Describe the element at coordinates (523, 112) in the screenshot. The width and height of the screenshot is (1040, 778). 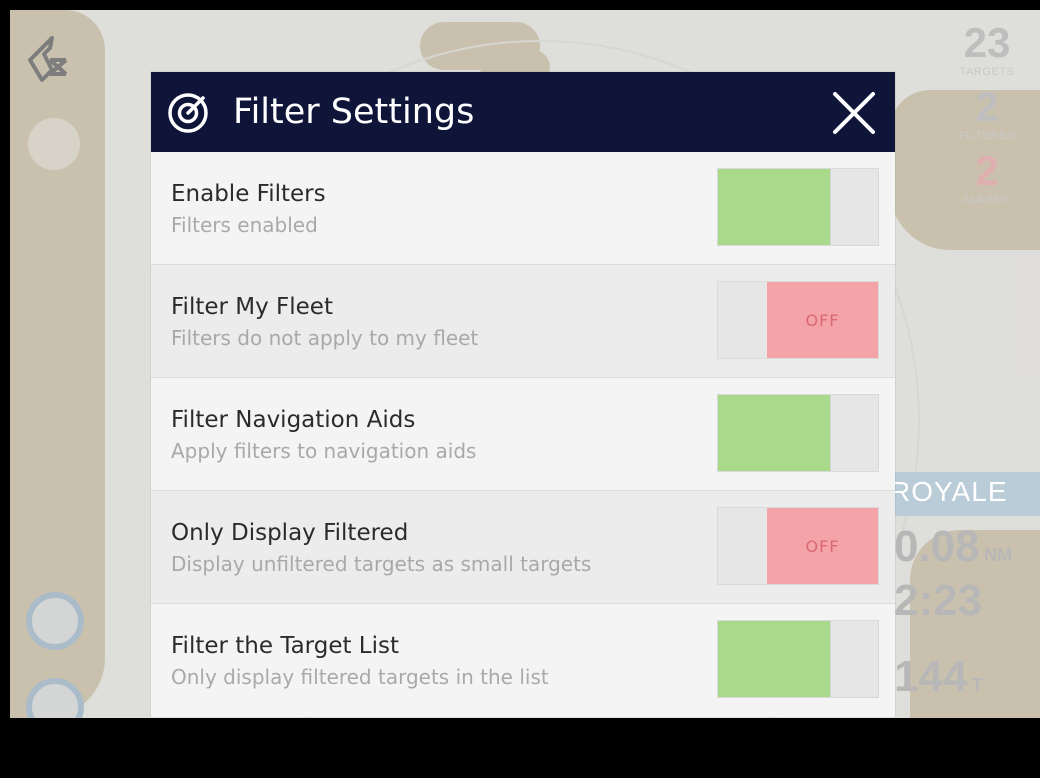
I see `dialog-header: Filter Settings` at that location.